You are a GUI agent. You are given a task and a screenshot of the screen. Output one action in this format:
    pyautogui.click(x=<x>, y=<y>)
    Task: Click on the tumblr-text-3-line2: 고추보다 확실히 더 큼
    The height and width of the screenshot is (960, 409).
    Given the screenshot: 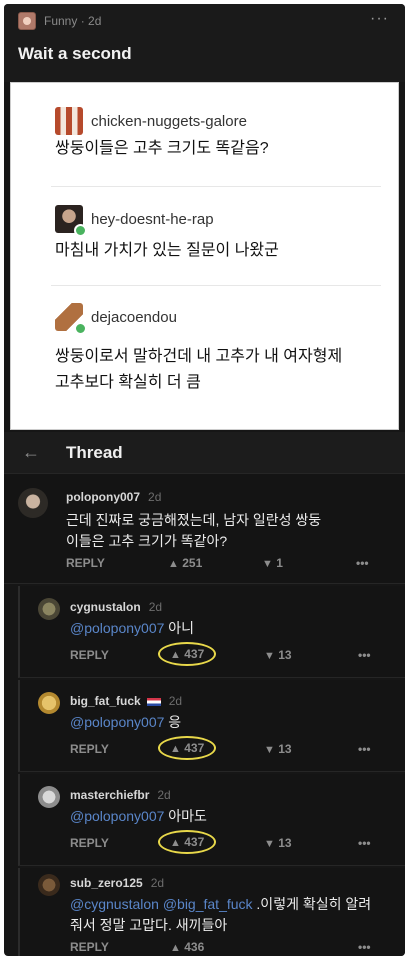 What is the action you would take?
    pyautogui.click(x=128, y=382)
    